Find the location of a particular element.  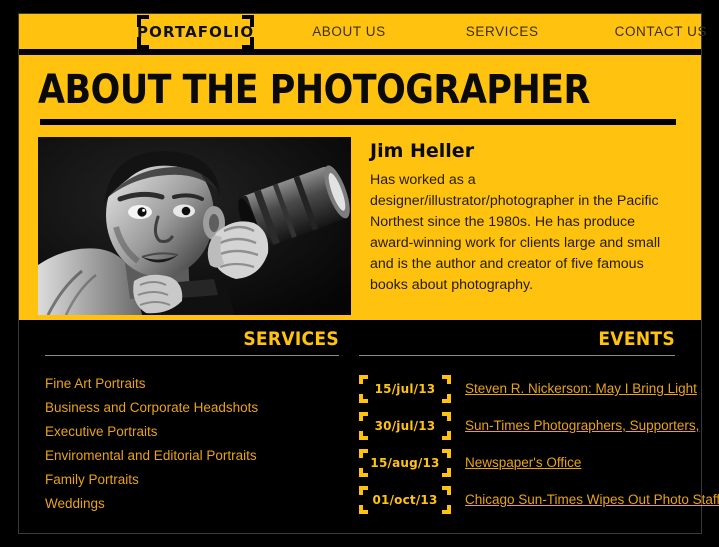

photo-artwork-icon is located at coordinates (194, 226).